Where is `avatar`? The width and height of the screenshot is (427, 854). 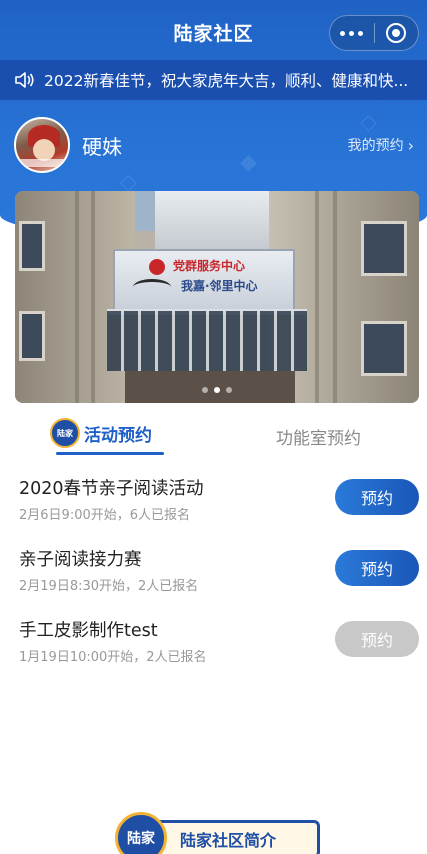 avatar is located at coordinates (42, 145).